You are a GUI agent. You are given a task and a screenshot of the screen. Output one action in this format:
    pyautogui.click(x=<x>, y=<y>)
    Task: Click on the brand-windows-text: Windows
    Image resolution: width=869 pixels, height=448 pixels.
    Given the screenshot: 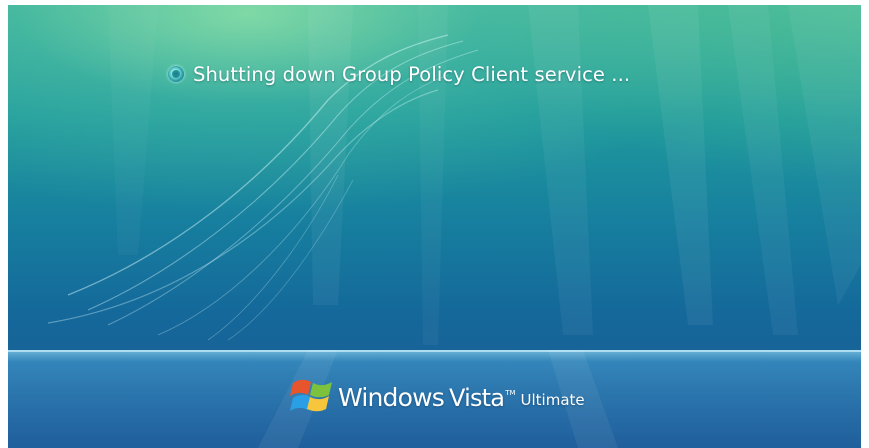 What is the action you would take?
    pyautogui.click(x=391, y=397)
    